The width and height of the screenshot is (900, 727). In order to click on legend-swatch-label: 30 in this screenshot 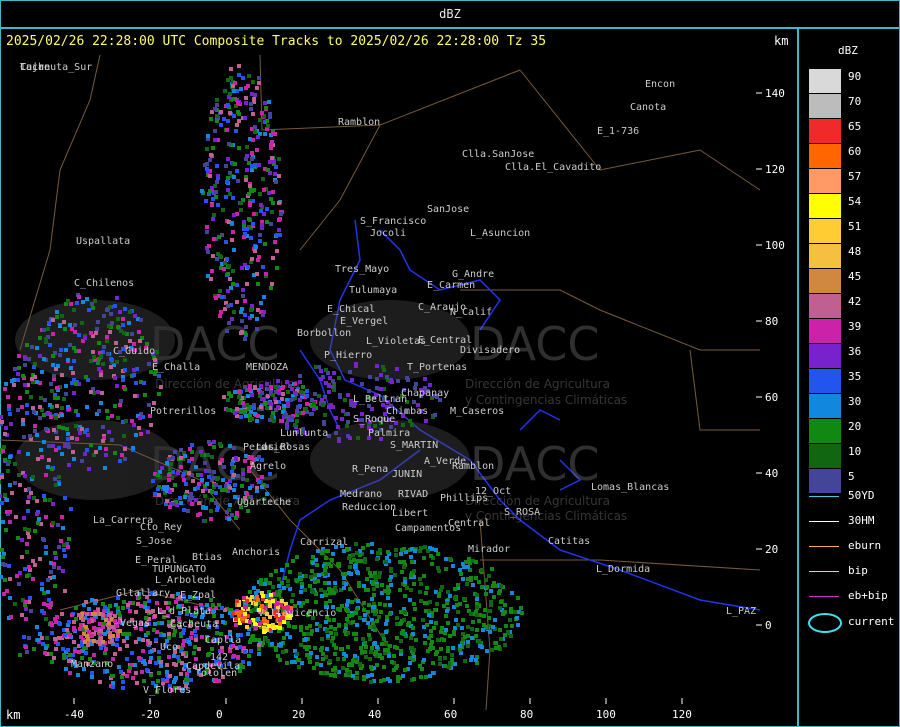, I will do `click(855, 401)`.